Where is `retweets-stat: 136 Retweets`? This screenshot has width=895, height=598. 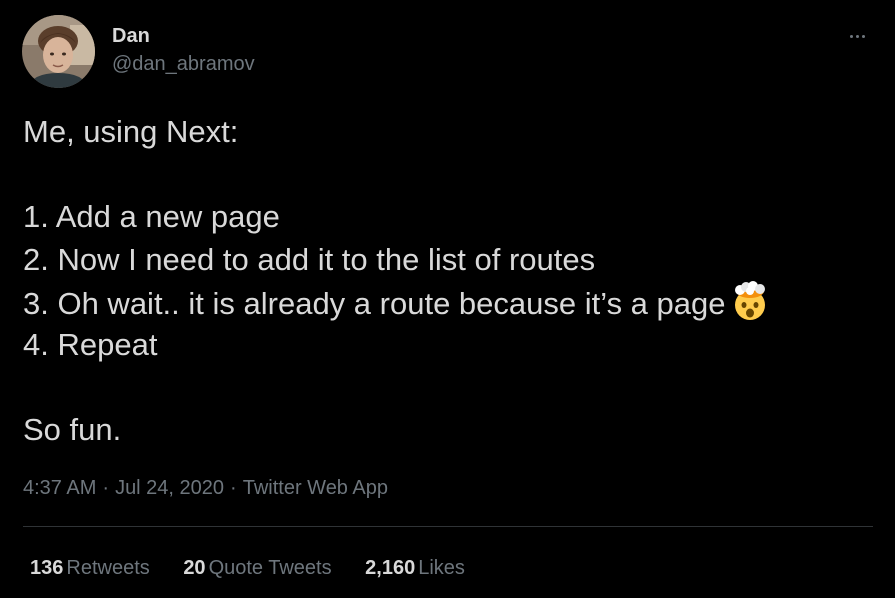 retweets-stat: 136 Retweets is located at coordinates (90, 568).